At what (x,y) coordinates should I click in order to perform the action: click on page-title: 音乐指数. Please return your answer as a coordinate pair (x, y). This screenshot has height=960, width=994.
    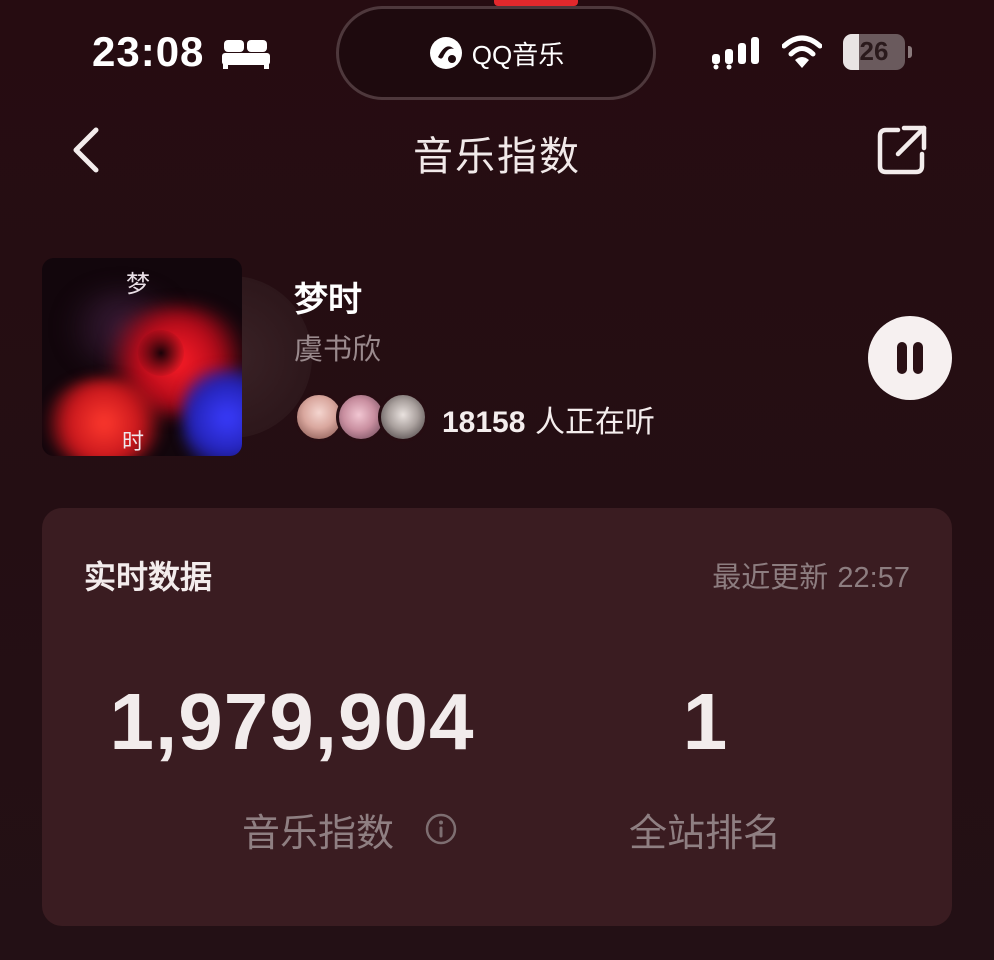
    Looking at the image, I should click on (497, 157).